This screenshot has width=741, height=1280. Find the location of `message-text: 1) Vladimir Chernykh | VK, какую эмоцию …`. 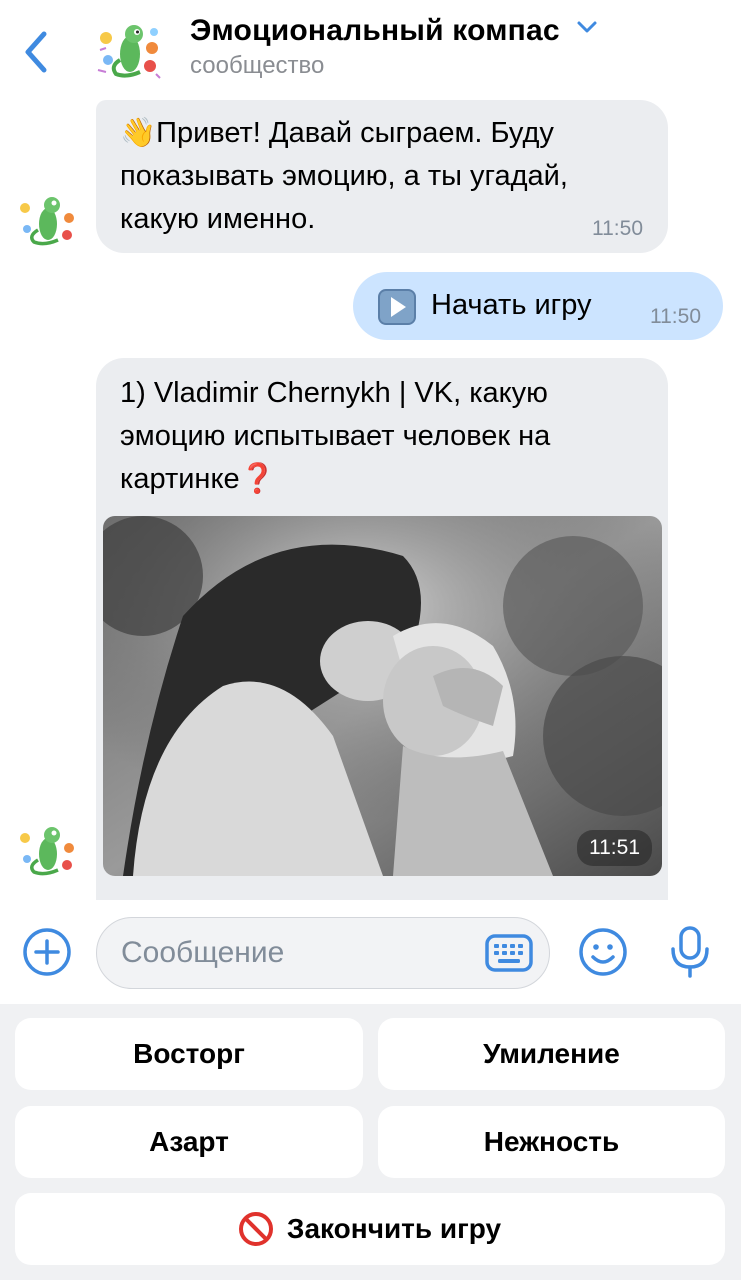

message-text: 1) Vladimir Chernykh | VK, какую эмоцию … is located at coordinates (335, 436).